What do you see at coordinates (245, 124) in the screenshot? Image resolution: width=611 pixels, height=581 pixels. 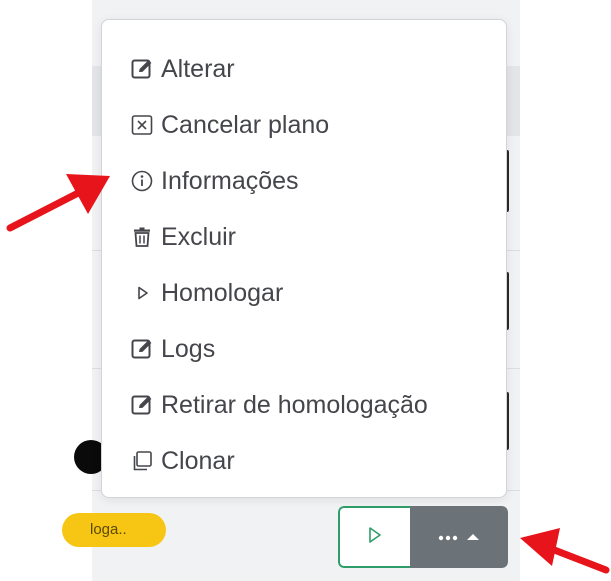 I see `menu-item-label: Cancelar plano` at bounding box center [245, 124].